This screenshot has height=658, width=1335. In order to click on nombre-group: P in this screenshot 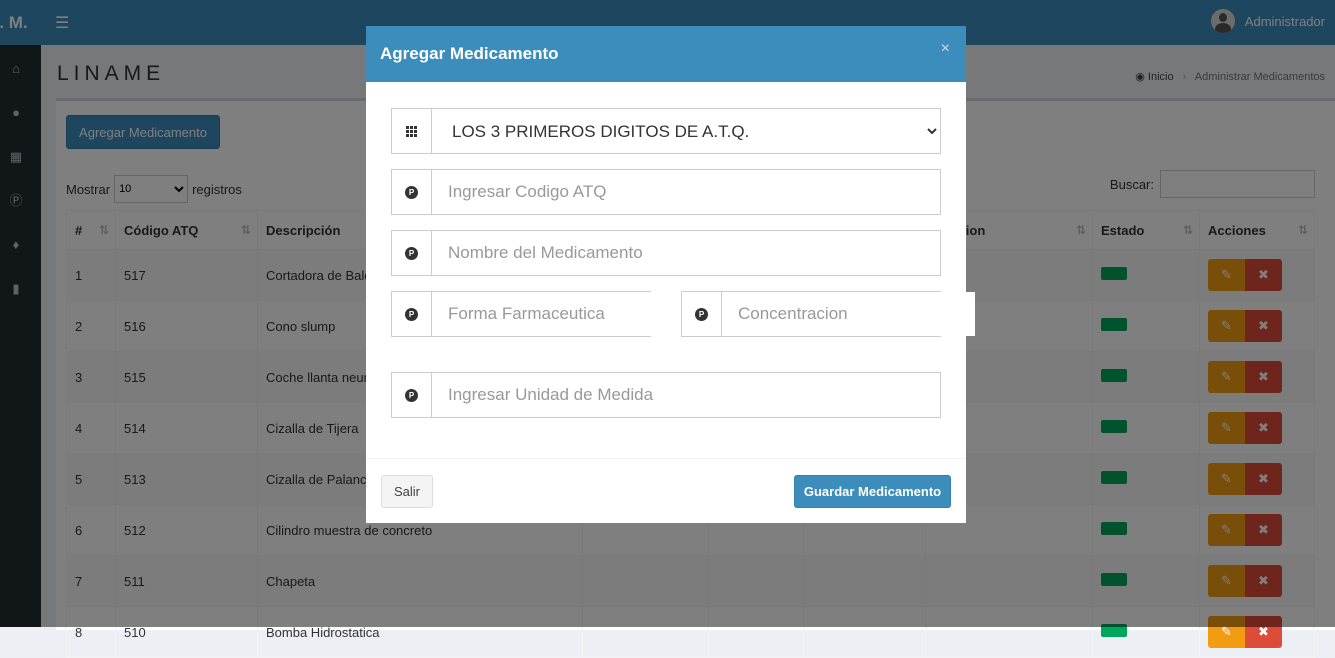, I will do `click(666, 253)`.